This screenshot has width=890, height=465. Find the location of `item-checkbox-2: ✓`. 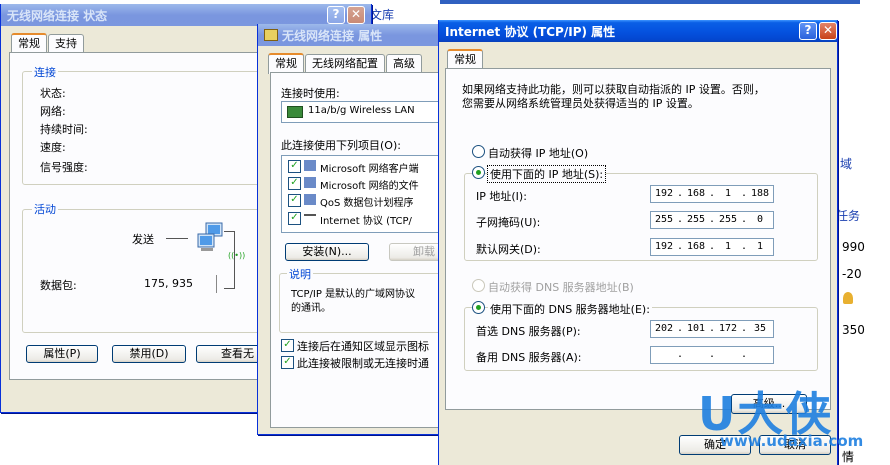

item-checkbox-2: ✓ is located at coordinates (294, 183).